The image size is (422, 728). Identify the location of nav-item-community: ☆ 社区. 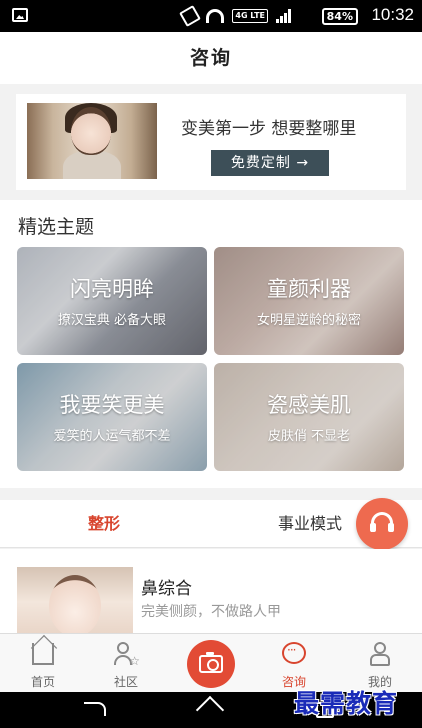
(126, 663).